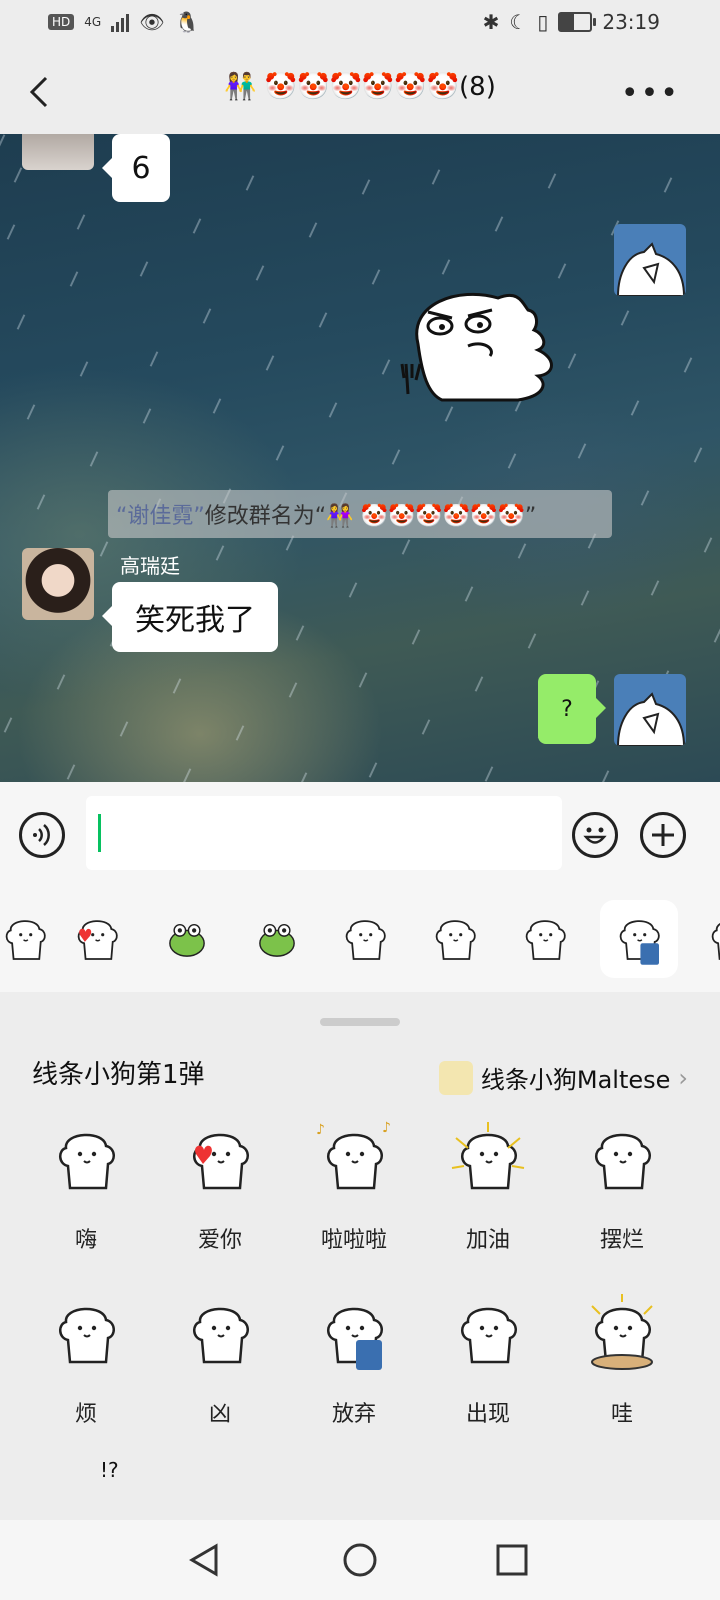  I want to click on add-button, so click(663, 835).